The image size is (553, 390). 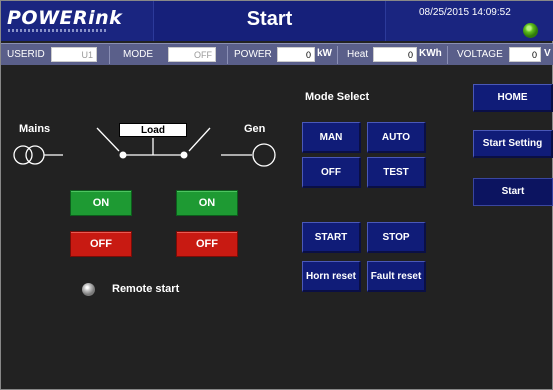 What do you see at coordinates (396, 237) in the screenshot?
I see `stop-button: STOP` at bounding box center [396, 237].